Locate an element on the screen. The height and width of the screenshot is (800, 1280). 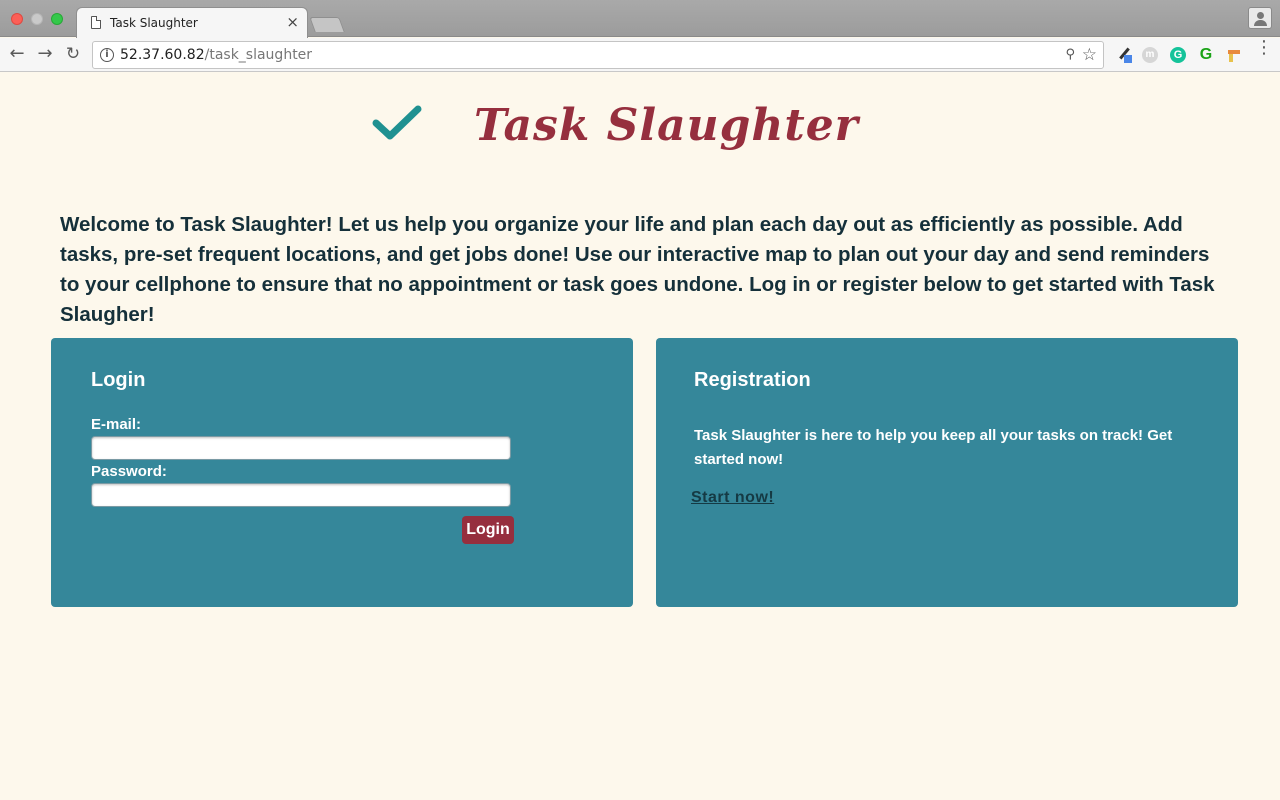
page-icon is located at coordinates (96, 22).